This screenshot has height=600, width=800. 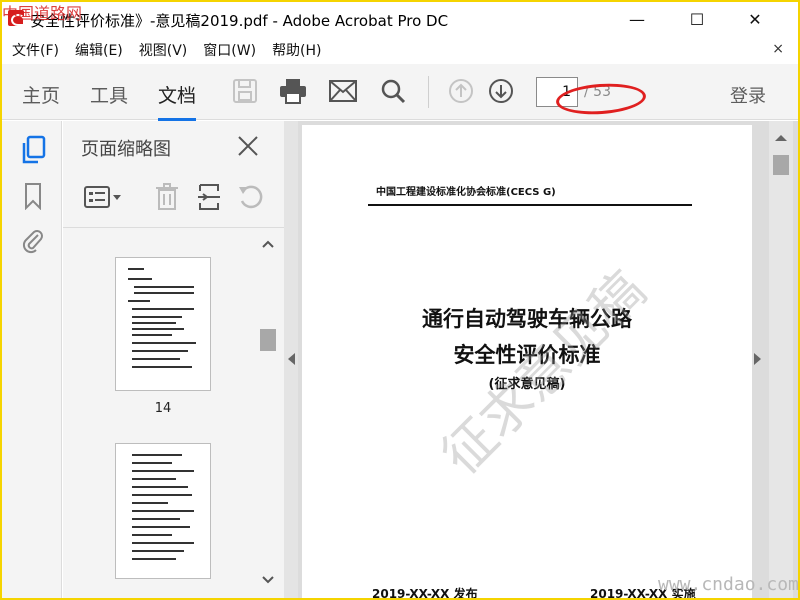 What do you see at coordinates (728, 584) in the screenshot?
I see `site-watermark-bottom: www.cndao.com` at bounding box center [728, 584].